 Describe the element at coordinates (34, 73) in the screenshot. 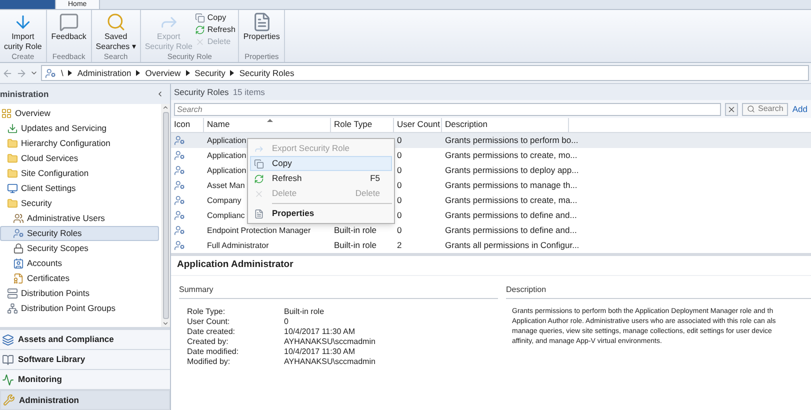

I see `dropdown-icon` at that location.